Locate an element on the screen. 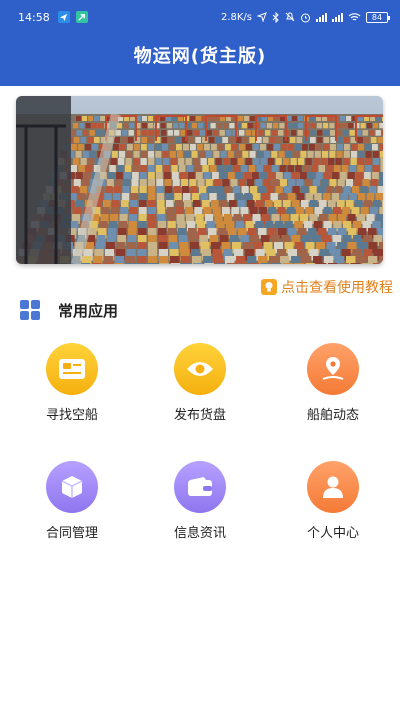 The image size is (400, 711). alarm-icon is located at coordinates (305, 17).